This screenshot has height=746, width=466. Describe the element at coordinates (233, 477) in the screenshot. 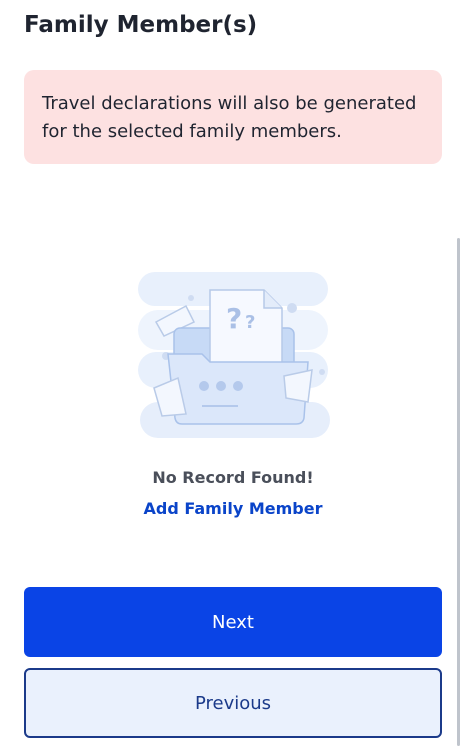

I see `empty-state-message: No Record Found!` at that location.